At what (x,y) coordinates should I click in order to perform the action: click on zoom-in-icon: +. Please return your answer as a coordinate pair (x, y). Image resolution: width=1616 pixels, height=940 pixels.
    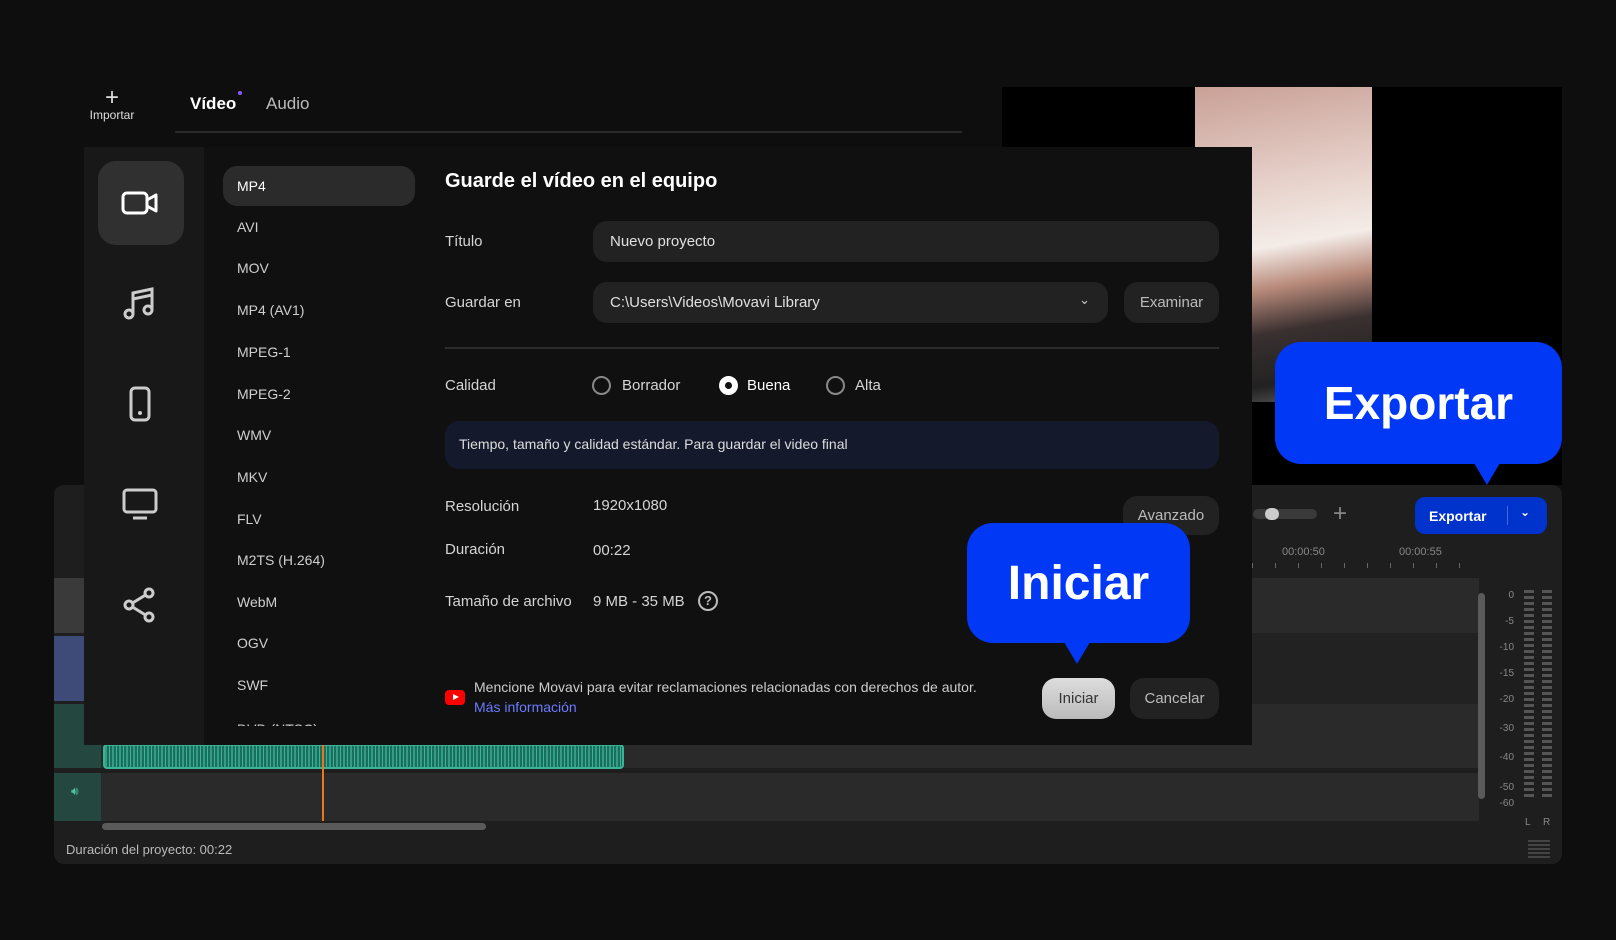
    Looking at the image, I should click on (1340, 514).